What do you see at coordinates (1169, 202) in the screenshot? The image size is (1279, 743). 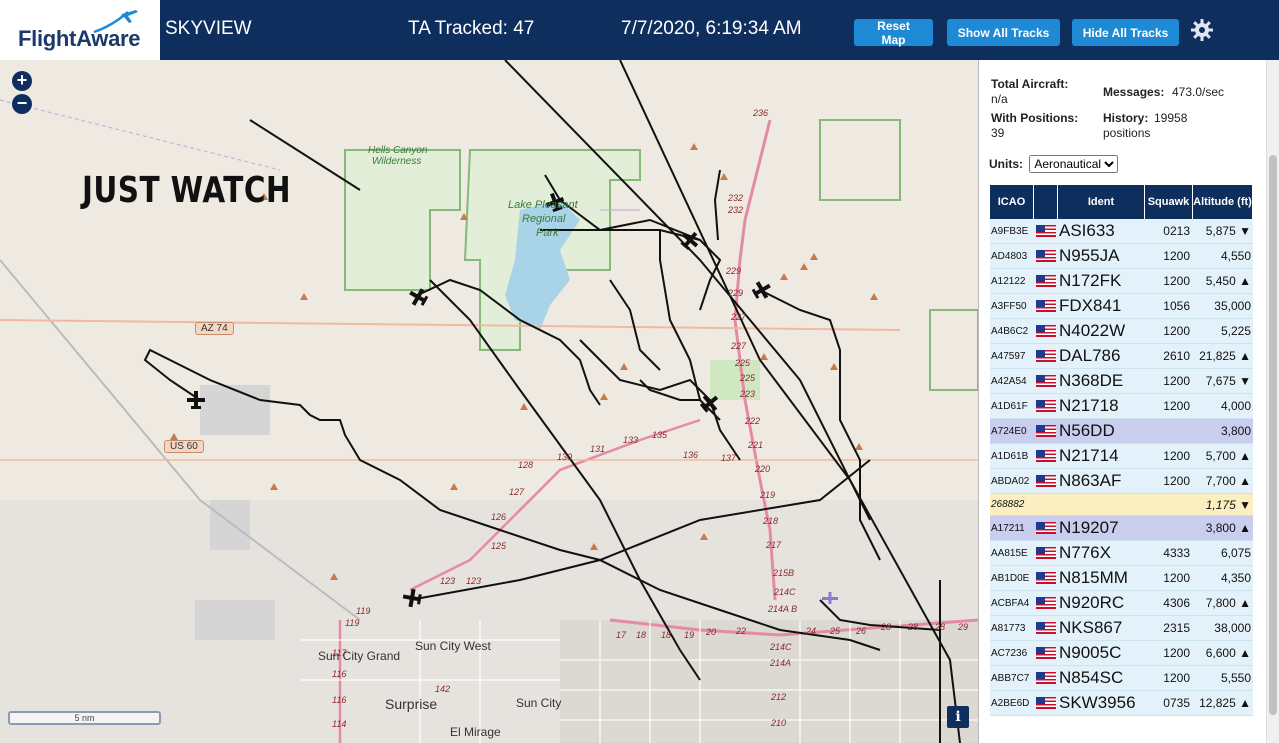 I see `col-header-squawk: Squawk` at bounding box center [1169, 202].